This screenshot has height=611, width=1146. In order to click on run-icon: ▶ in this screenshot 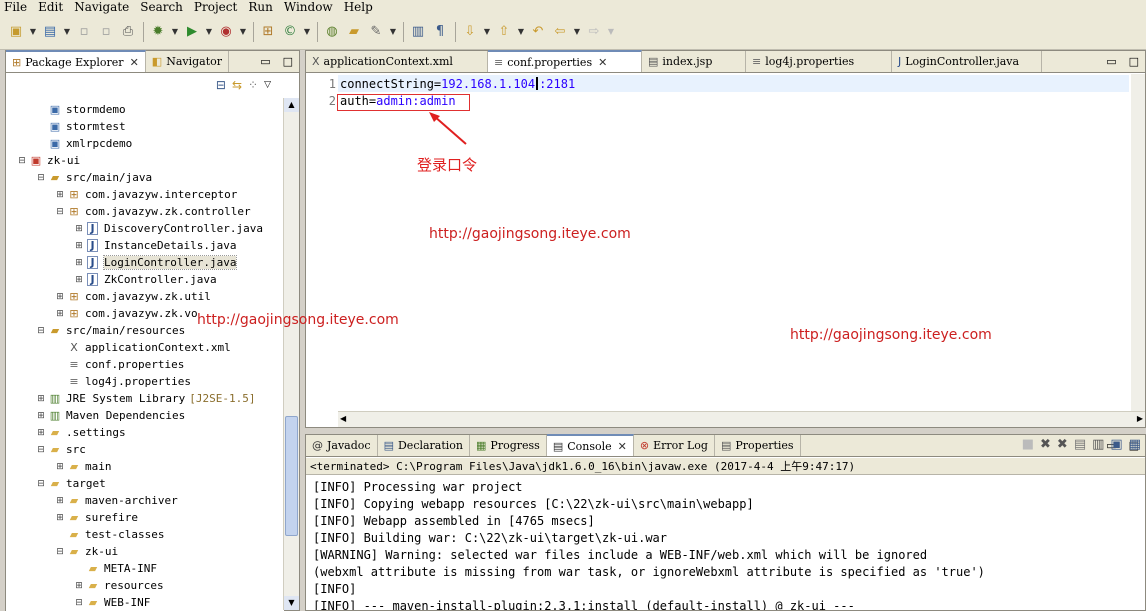, I will do `click(192, 32)`.